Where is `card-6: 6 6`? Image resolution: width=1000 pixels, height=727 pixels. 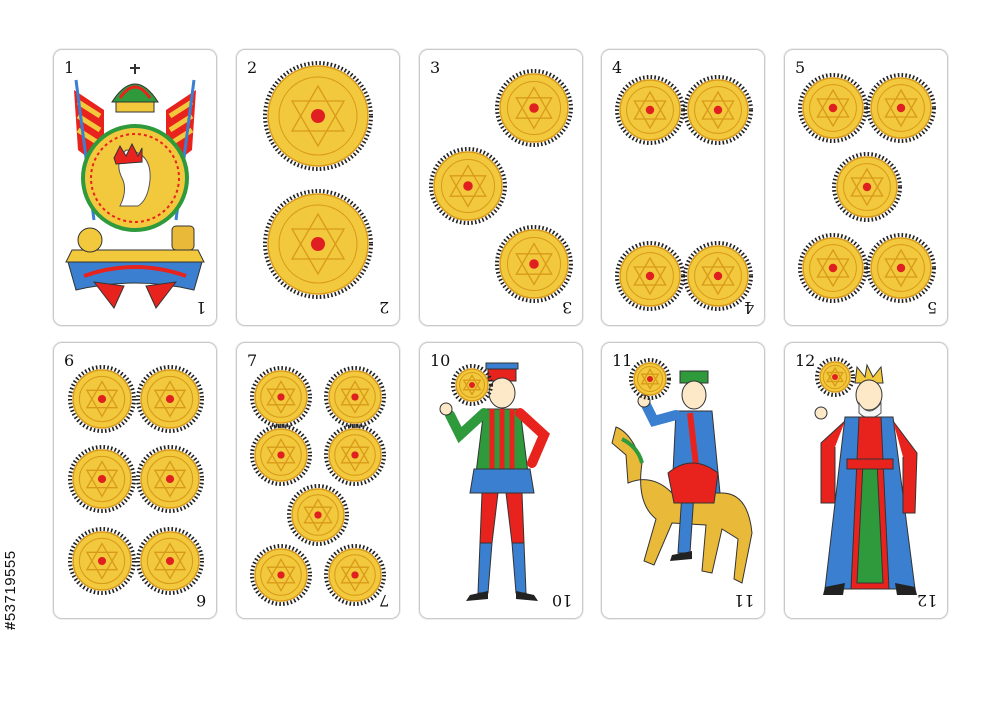
card-6: 6 6 is located at coordinates (135, 480).